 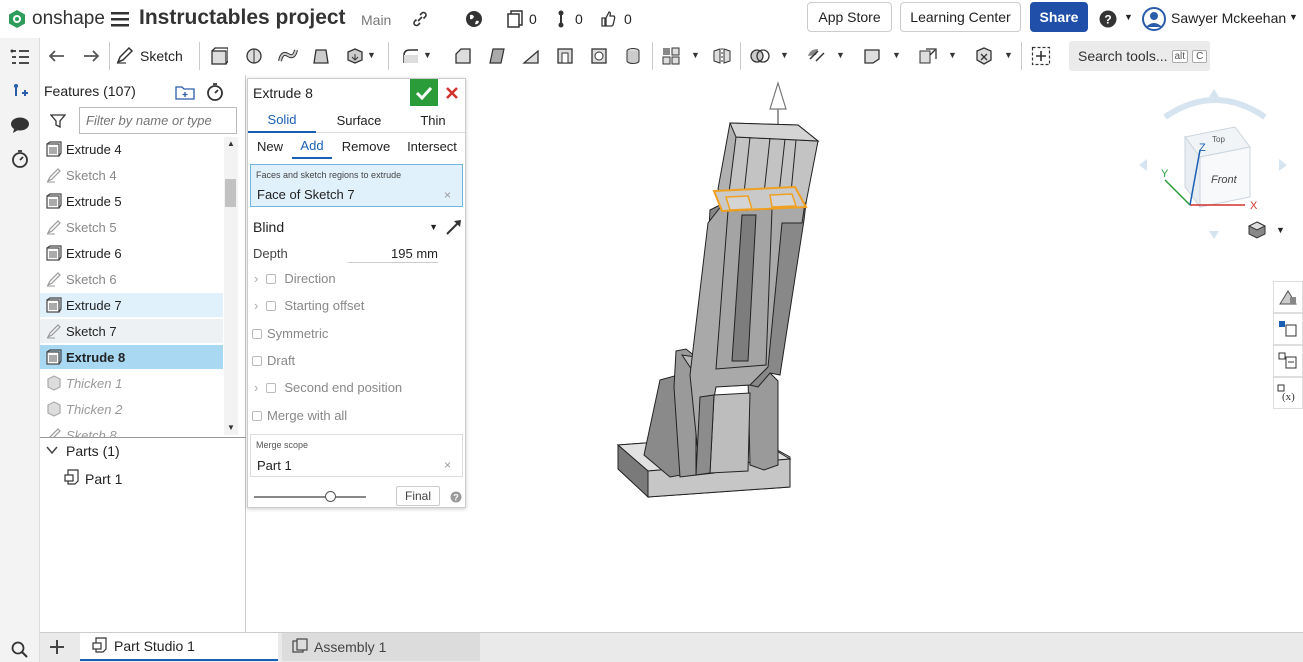 I want to click on extrude-icon, so click(x=219, y=56).